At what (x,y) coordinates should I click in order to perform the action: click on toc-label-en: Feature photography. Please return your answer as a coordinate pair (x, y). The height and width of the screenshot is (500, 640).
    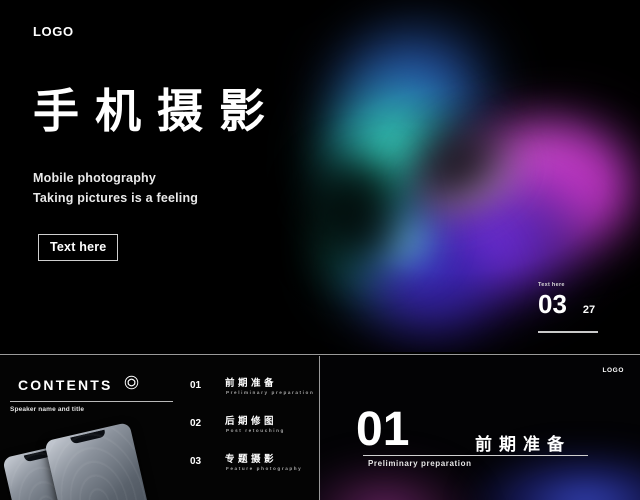
    Looking at the image, I should click on (264, 468).